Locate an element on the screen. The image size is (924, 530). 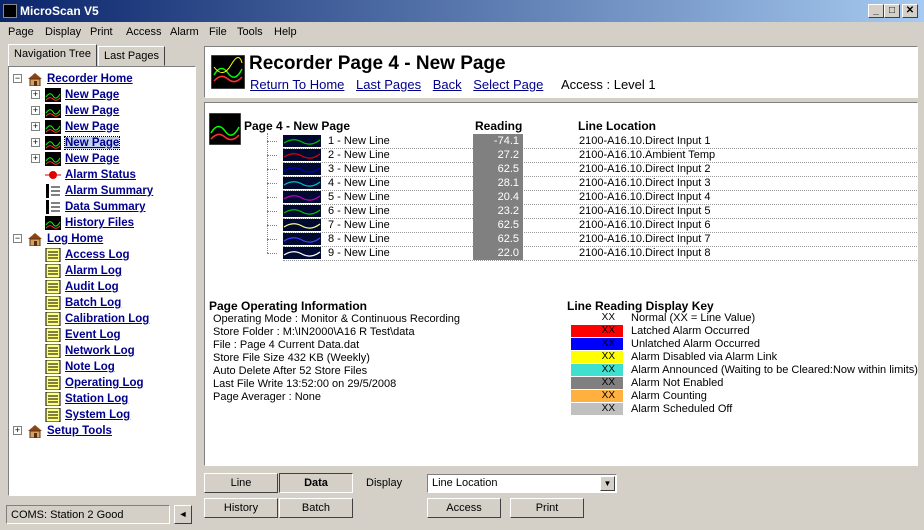
line-location: 2100-A16.10.Direct Input 1 is located at coordinates (645, 141).